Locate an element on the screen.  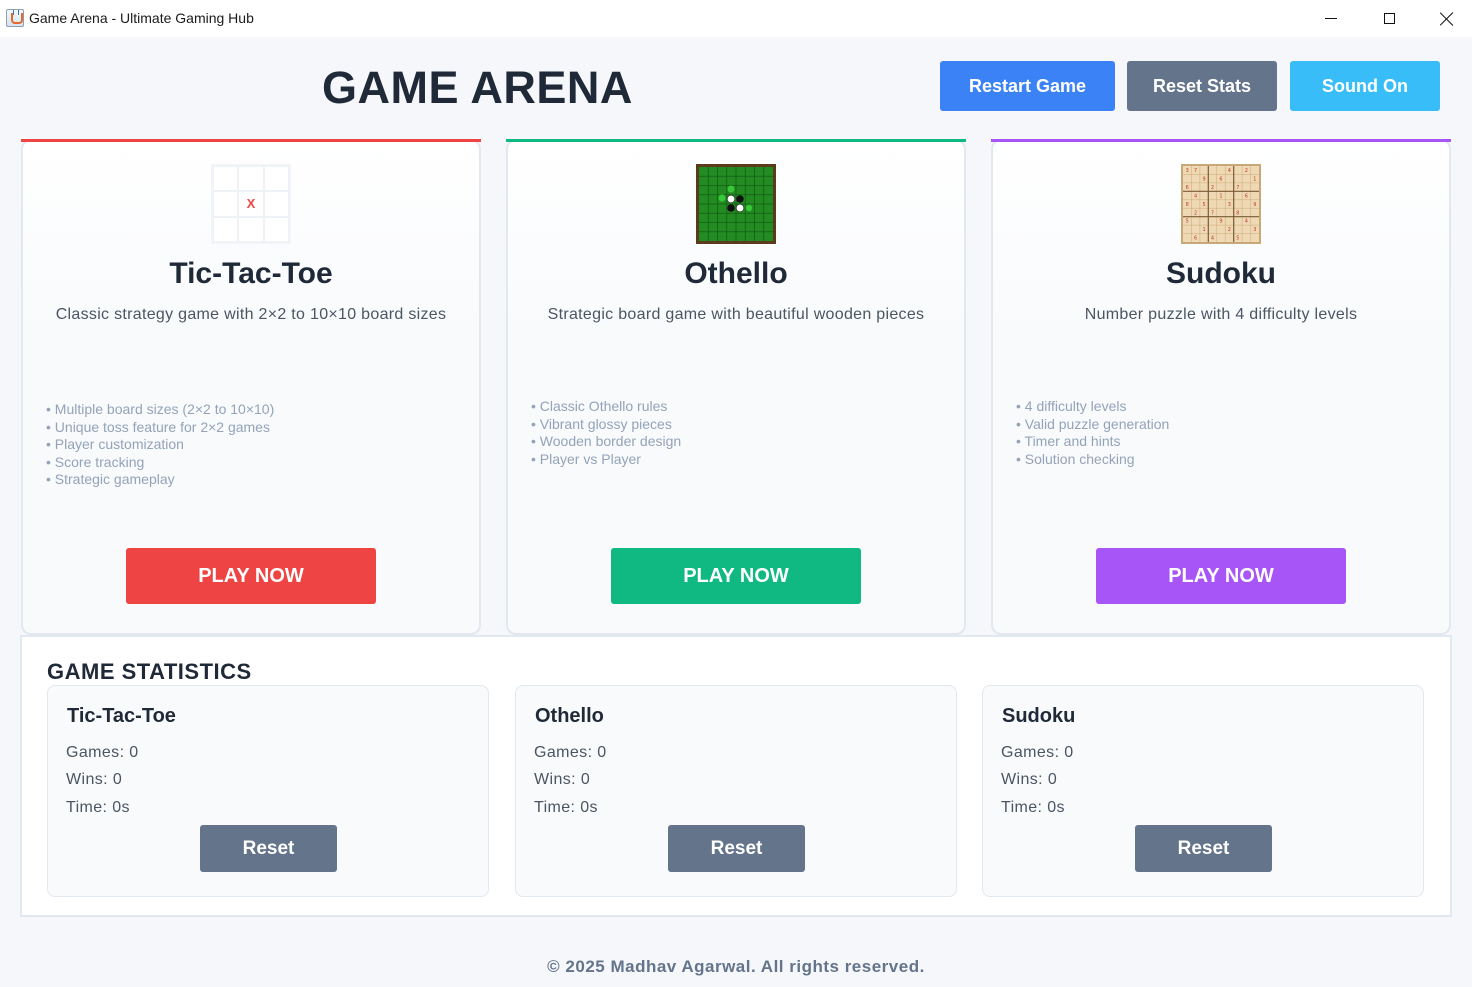
feature-item: • Player vs Player is located at coordinates (586, 458).